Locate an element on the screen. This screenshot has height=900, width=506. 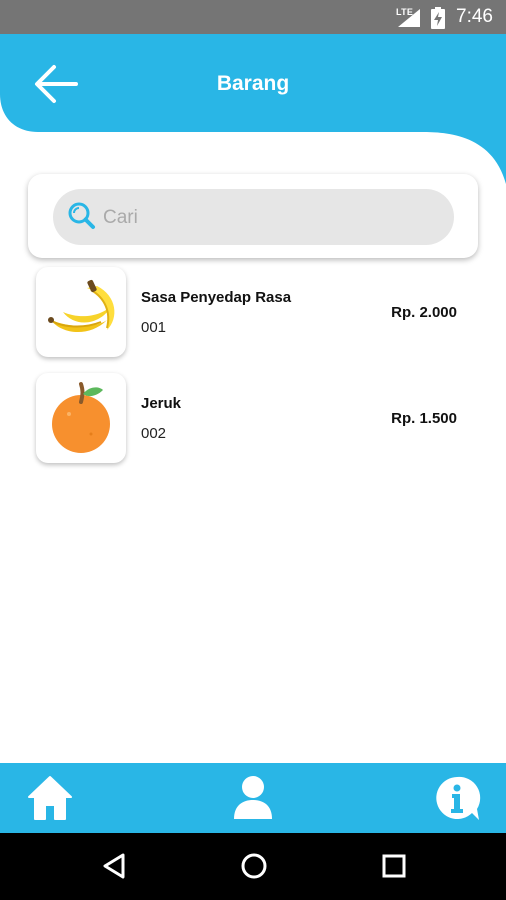
system-home-button is located at coordinates (254, 866).